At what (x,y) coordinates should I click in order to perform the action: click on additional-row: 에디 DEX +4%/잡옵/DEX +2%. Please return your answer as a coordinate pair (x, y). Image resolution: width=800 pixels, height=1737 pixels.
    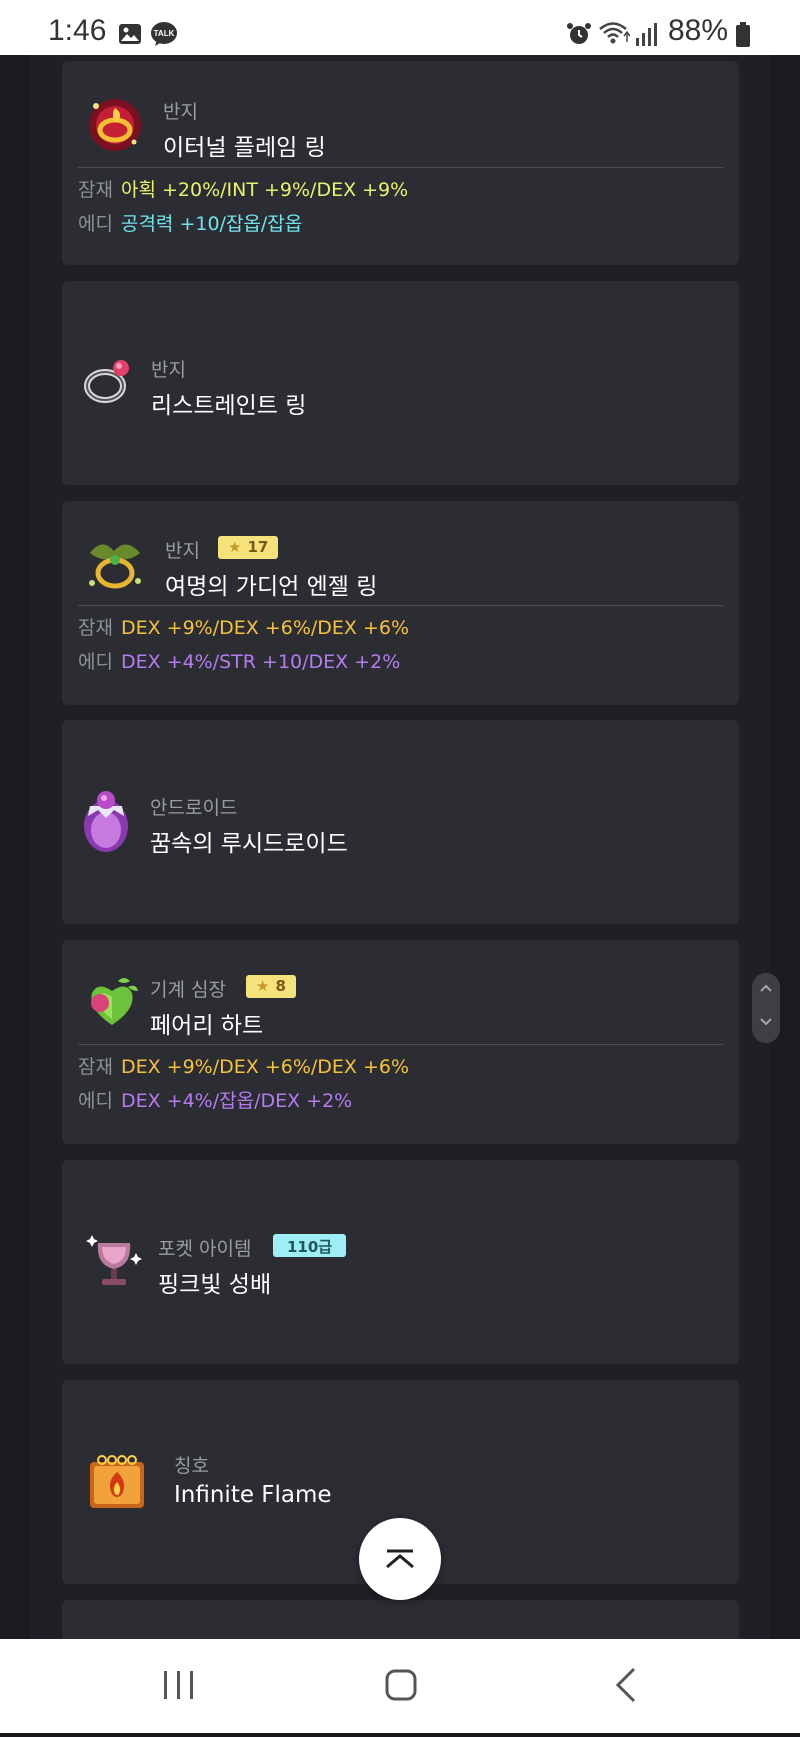
    Looking at the image, I should click on (215, 1099).